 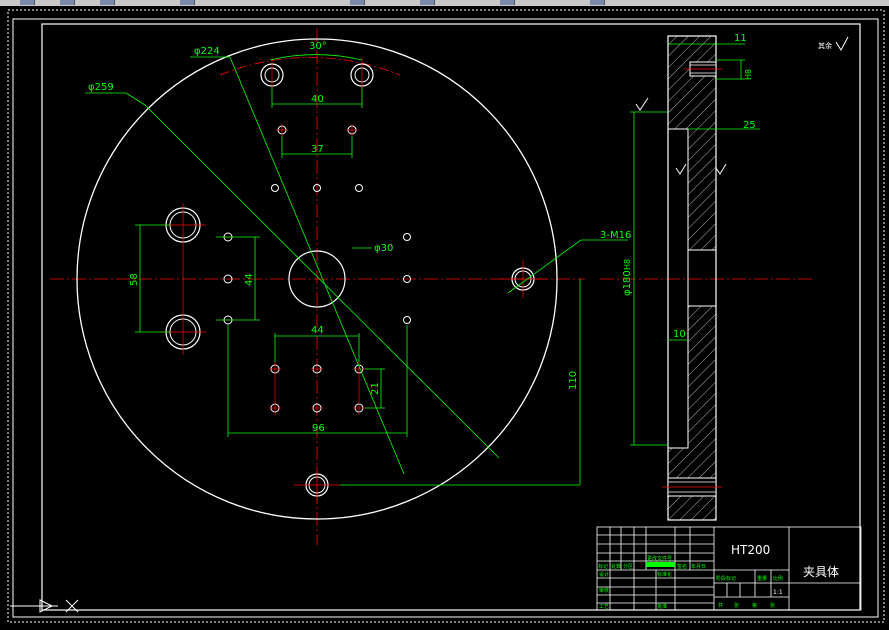 I want to click on dim-11: 11, so click(x=740, y=38).